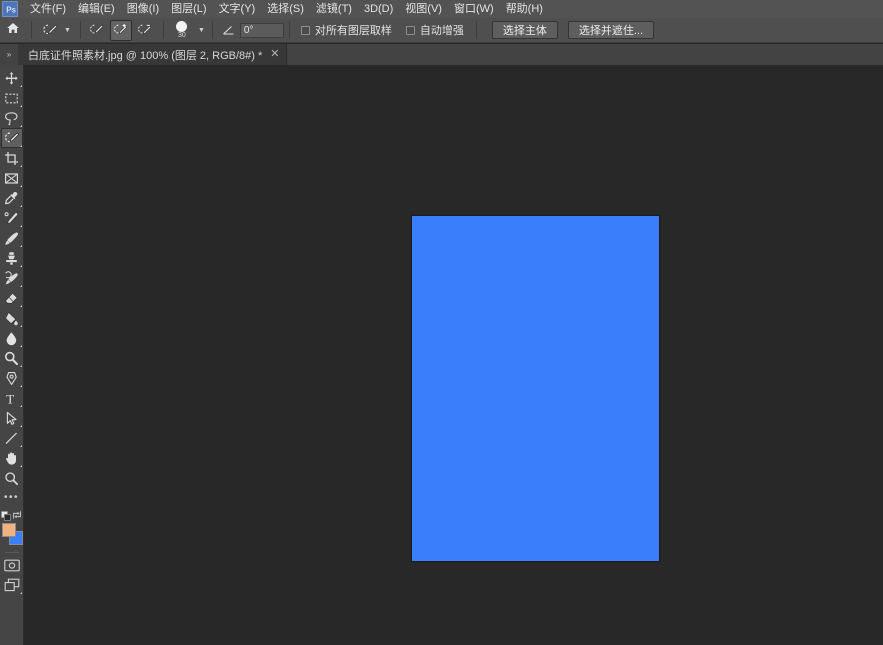  Describe the element at coordinates (97, 30) in the screenshot. I see `new-selection-mode` at that location.